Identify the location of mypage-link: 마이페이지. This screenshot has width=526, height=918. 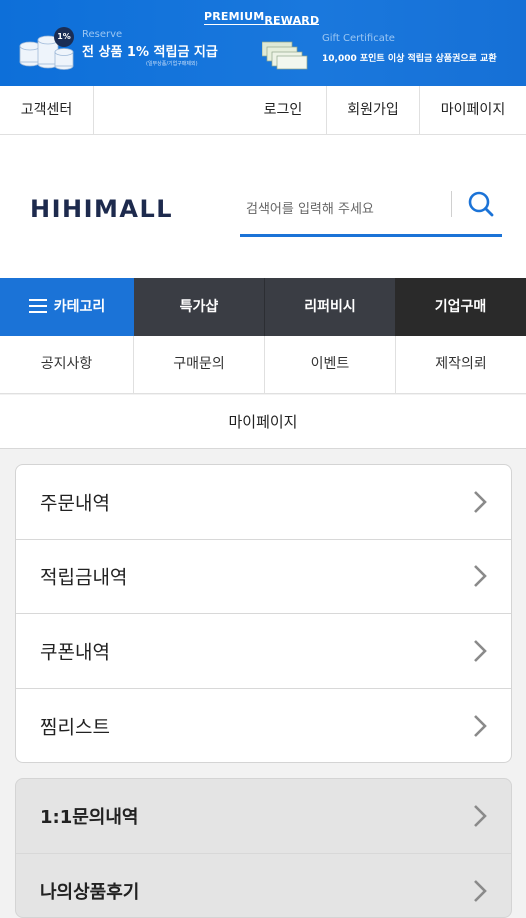
(473, 110).